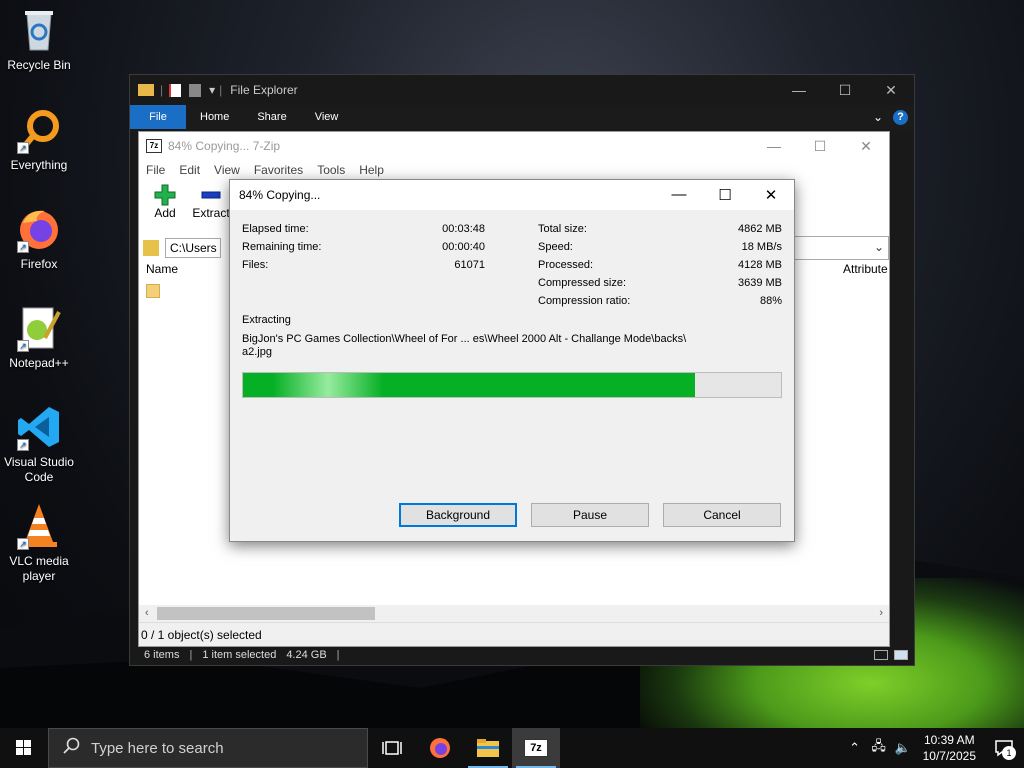 This screenshot has height=768, width=1024. I want to click on scroll-thumb, so click(266, 613).